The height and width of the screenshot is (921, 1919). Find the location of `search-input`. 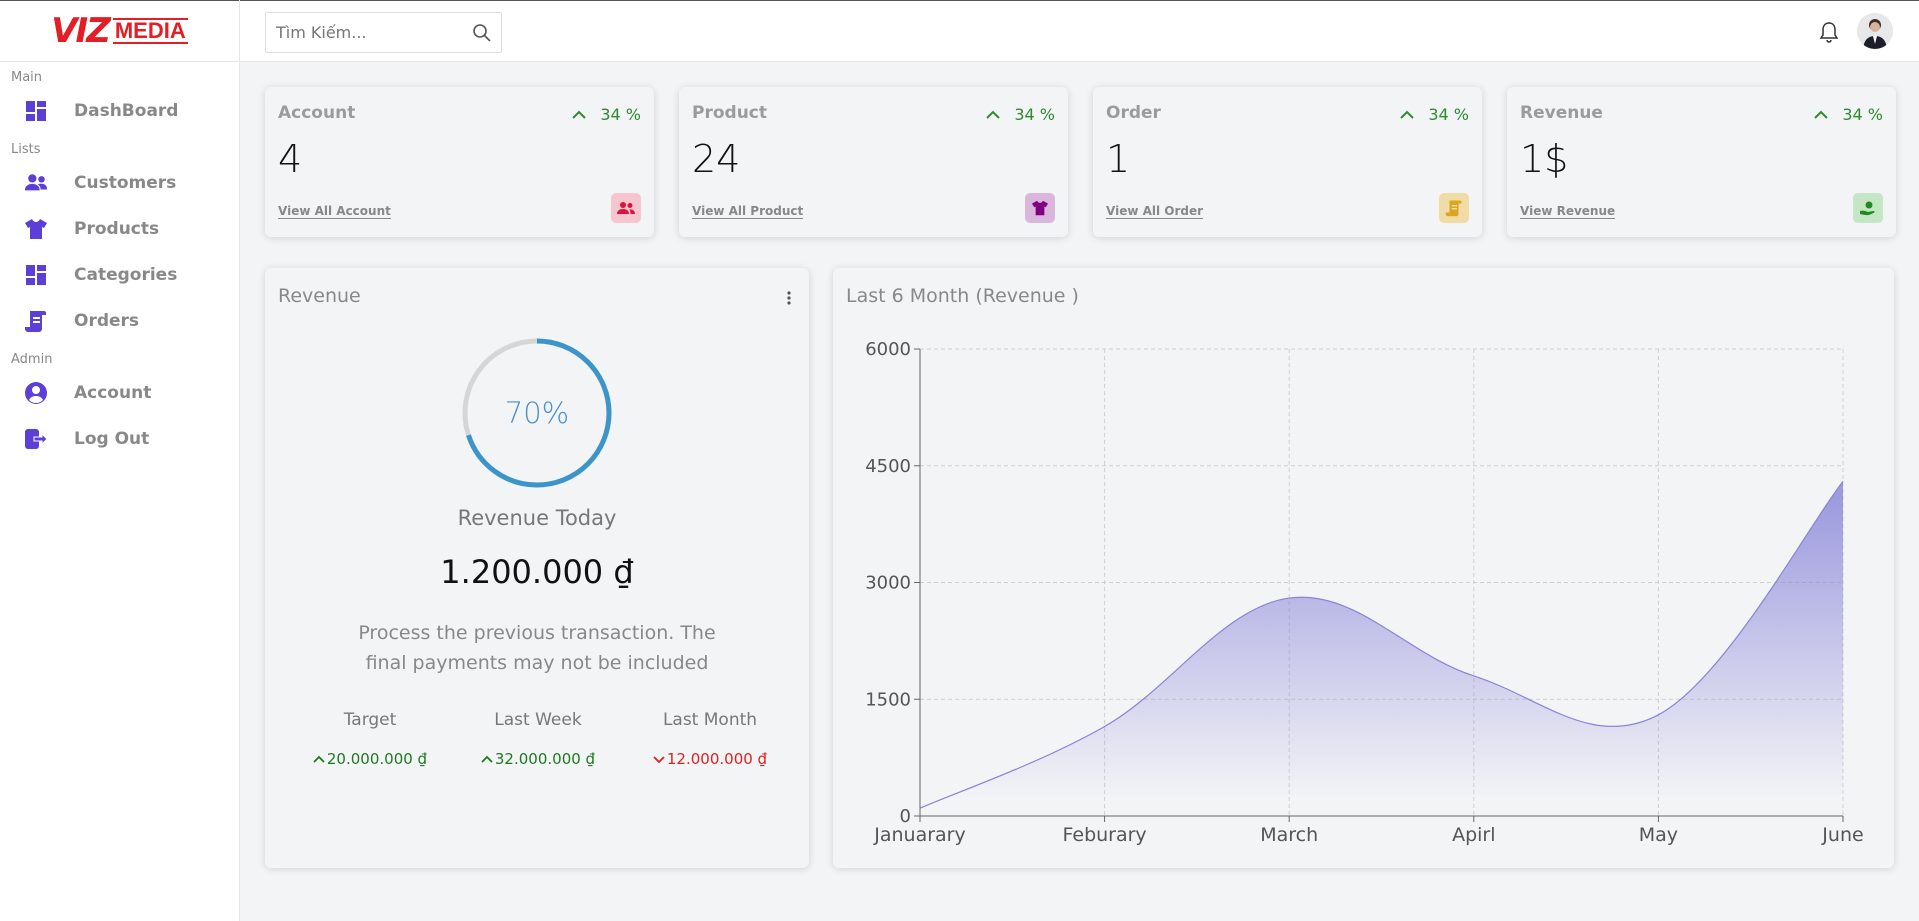

search-input is located at coordinates (363, 32).